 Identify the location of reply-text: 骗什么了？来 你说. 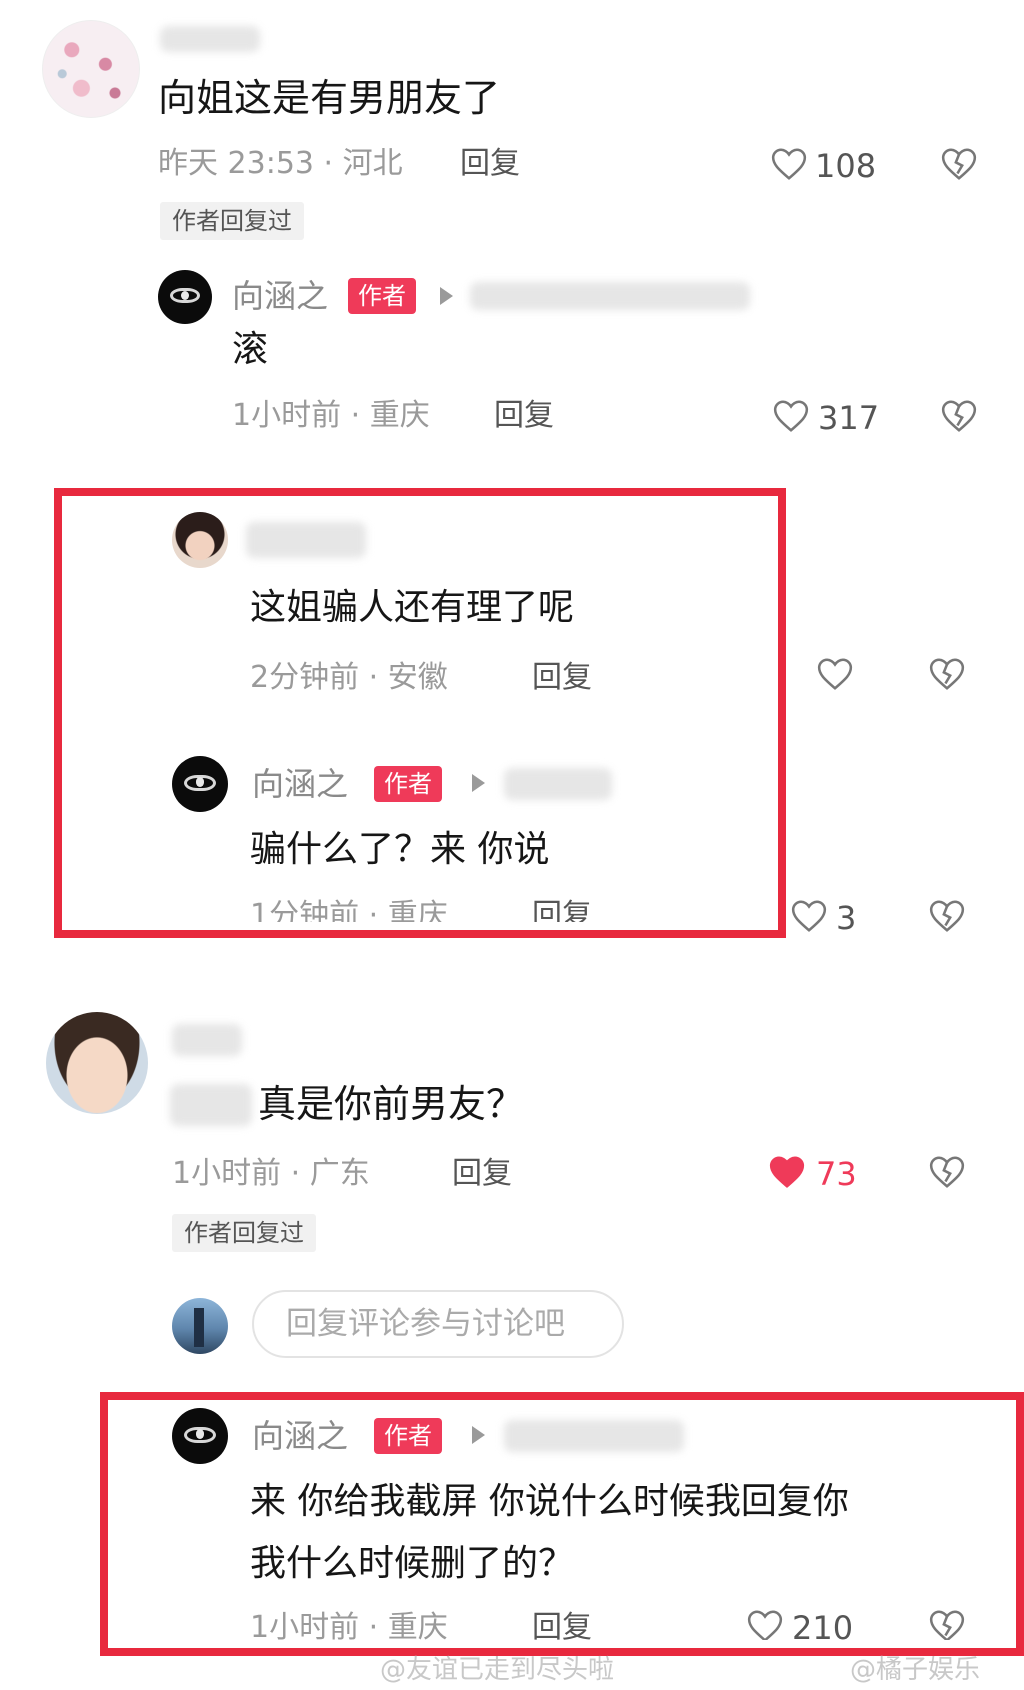
(400, 849).